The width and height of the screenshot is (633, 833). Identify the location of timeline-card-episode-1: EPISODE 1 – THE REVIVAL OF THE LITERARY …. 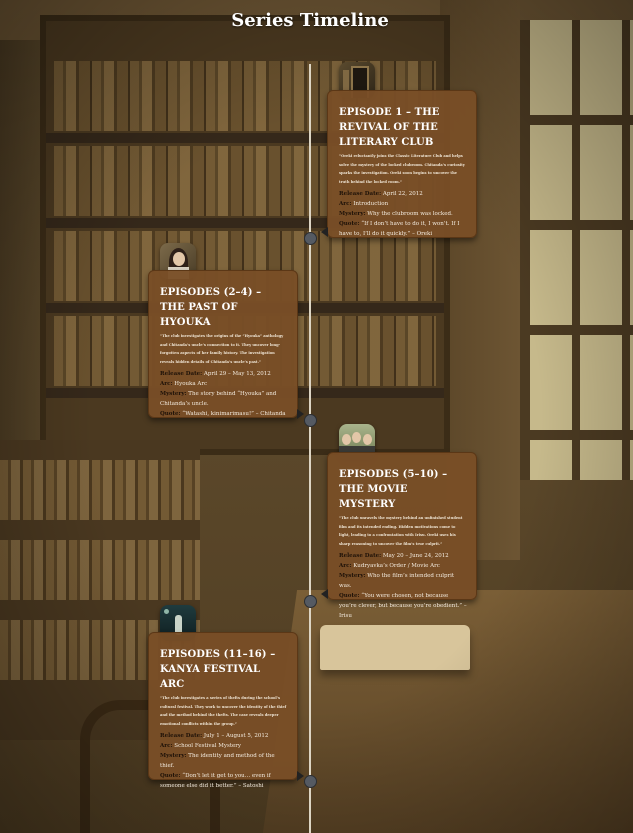
(399, 164).